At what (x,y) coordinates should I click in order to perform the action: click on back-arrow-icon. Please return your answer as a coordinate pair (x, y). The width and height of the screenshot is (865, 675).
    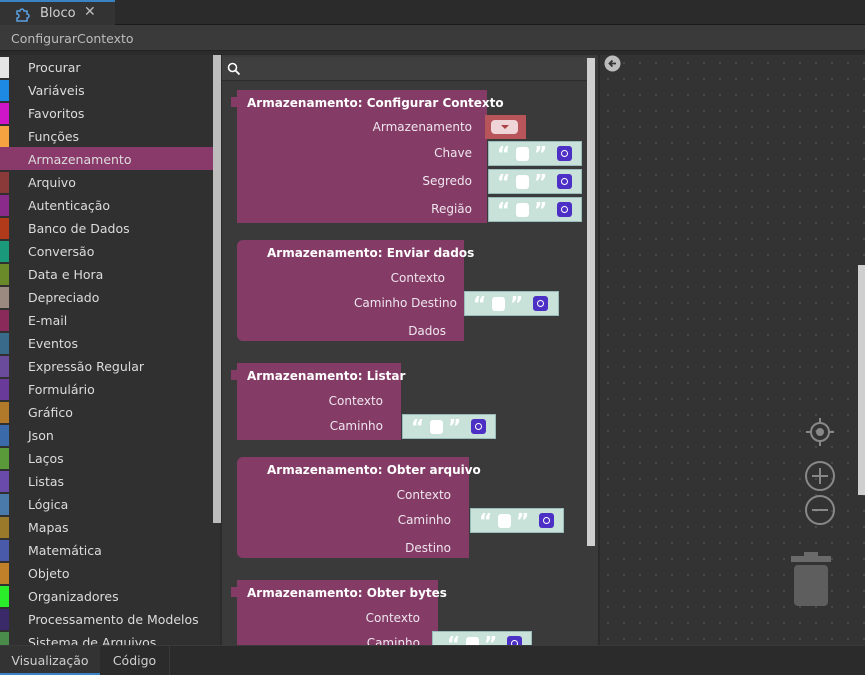
    Looking at the image, I should click on (612, 63).